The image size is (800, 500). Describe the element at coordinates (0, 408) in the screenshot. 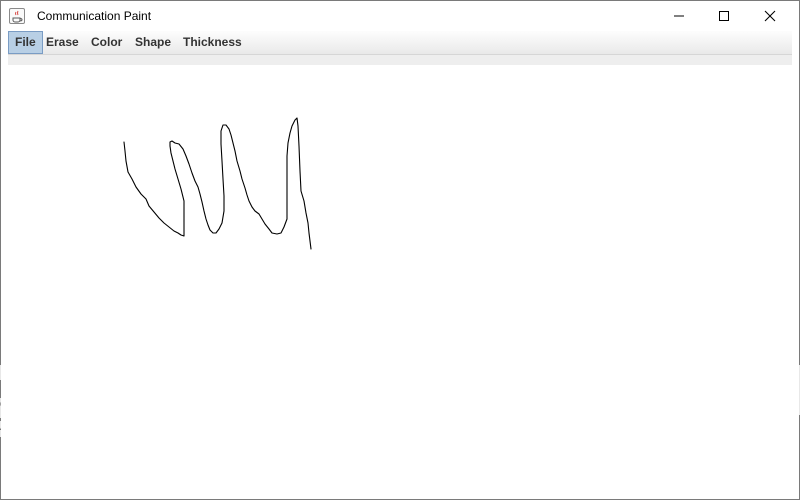

I see `background-window-text: er` at that location.